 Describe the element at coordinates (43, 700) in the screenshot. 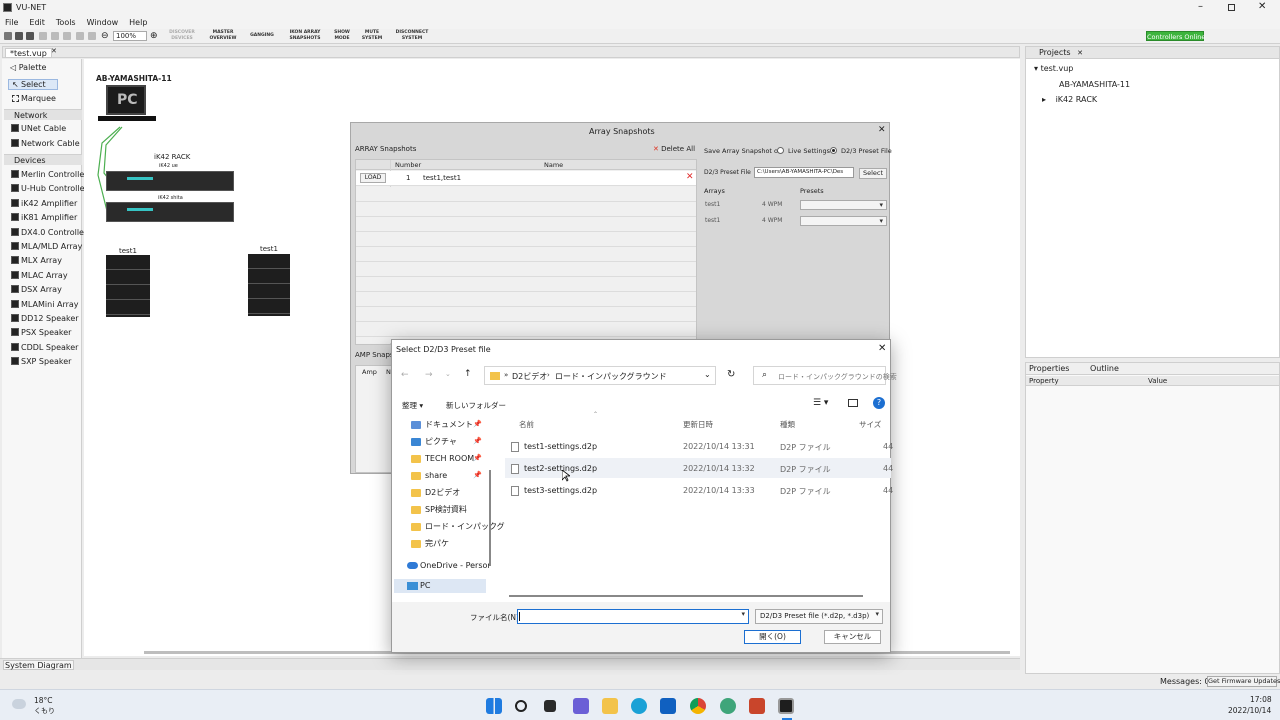

I see `weather-temp: 18°C` at that location.